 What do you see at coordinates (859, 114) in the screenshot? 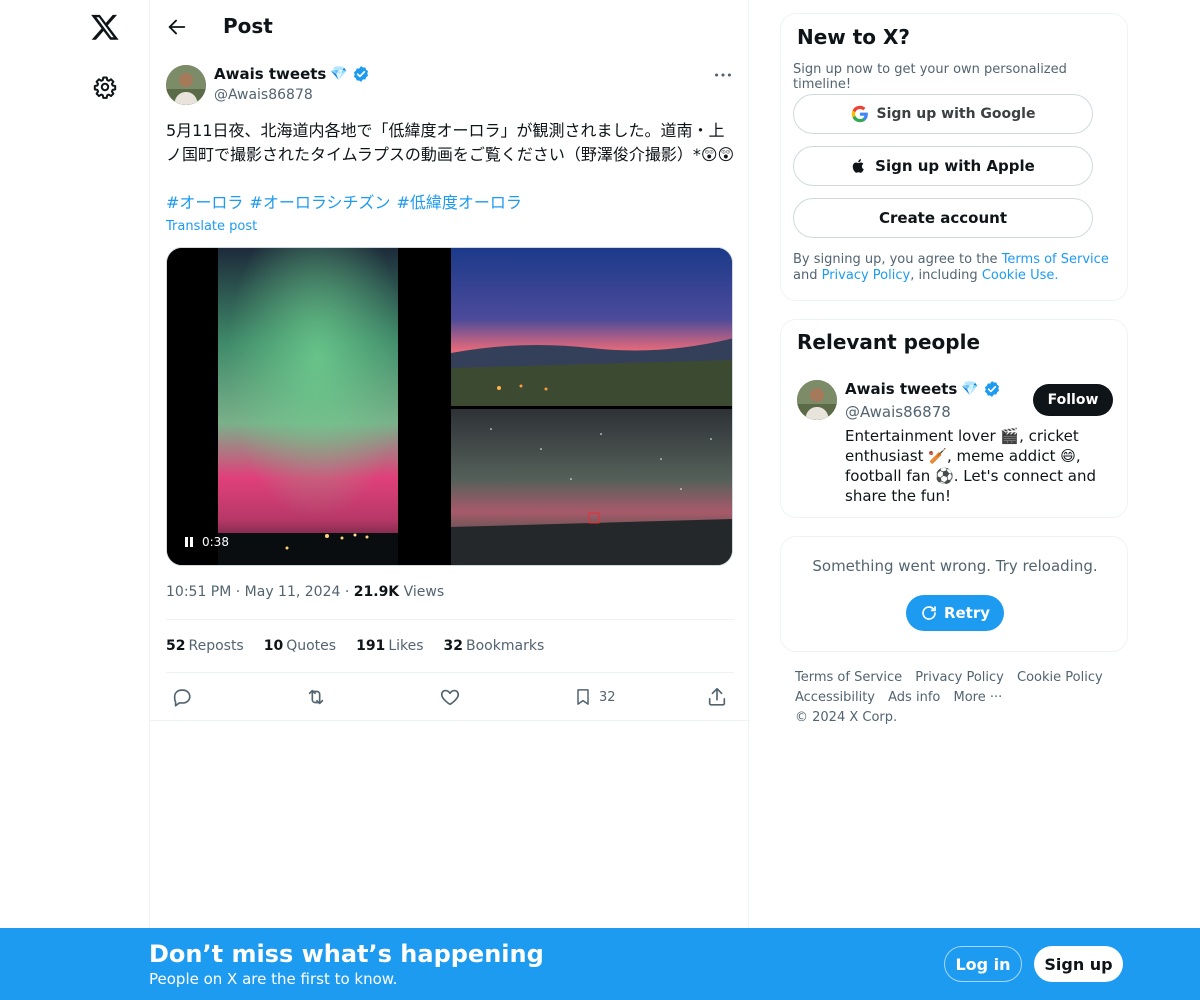
I see `google-icon` at bounding box center [859, 114].